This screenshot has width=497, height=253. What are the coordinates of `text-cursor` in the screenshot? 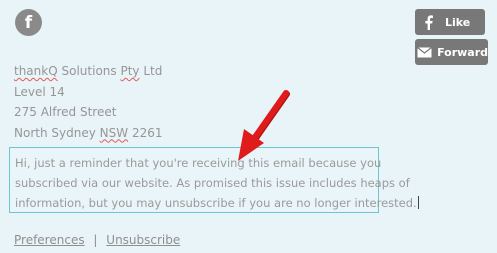 It's located at (418, 202).